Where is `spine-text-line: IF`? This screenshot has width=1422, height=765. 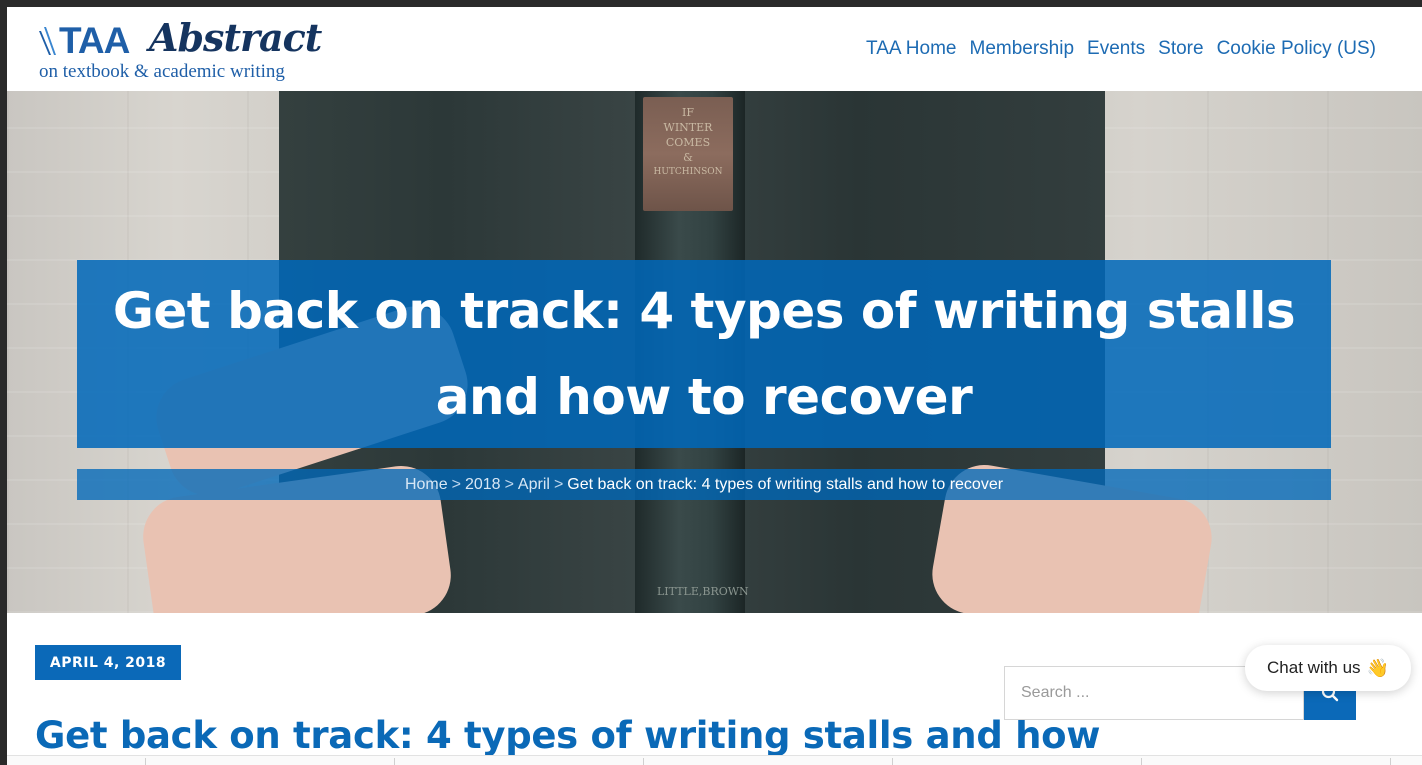
spine-text-line: IF is located at coordinates (688, 112).